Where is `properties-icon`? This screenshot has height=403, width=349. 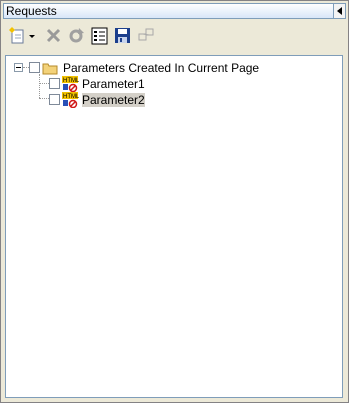 properties-icon is located at coordinates (99, 36).